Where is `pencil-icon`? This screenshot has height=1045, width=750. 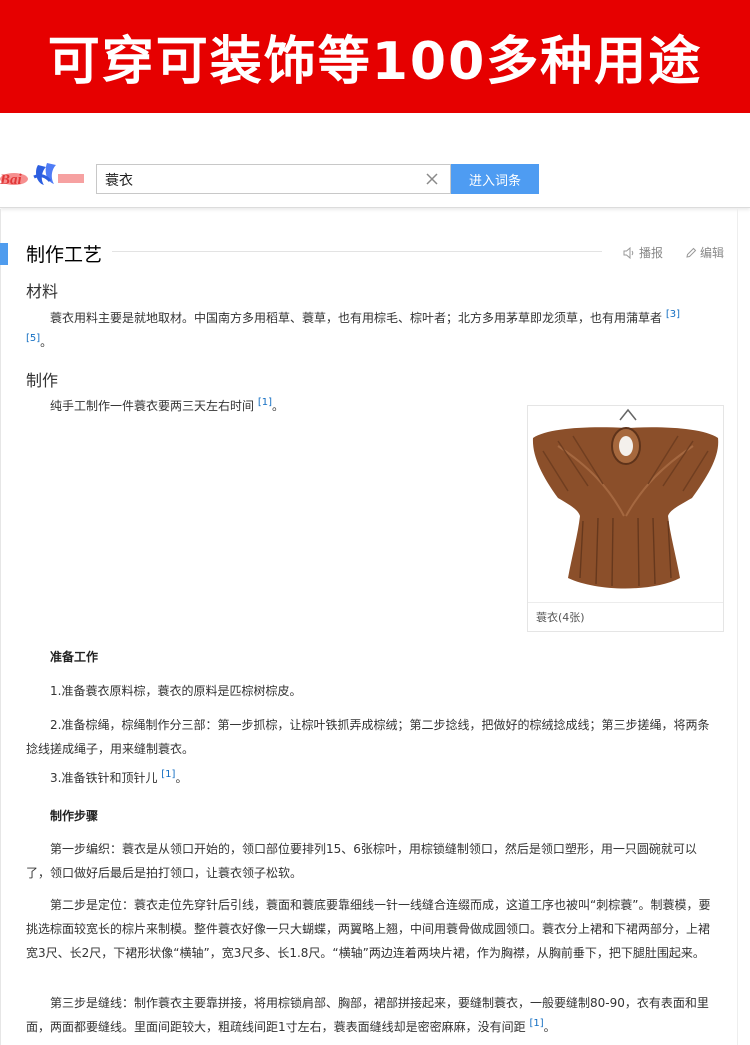 pencil-icon is located at coordinates (691, 252).